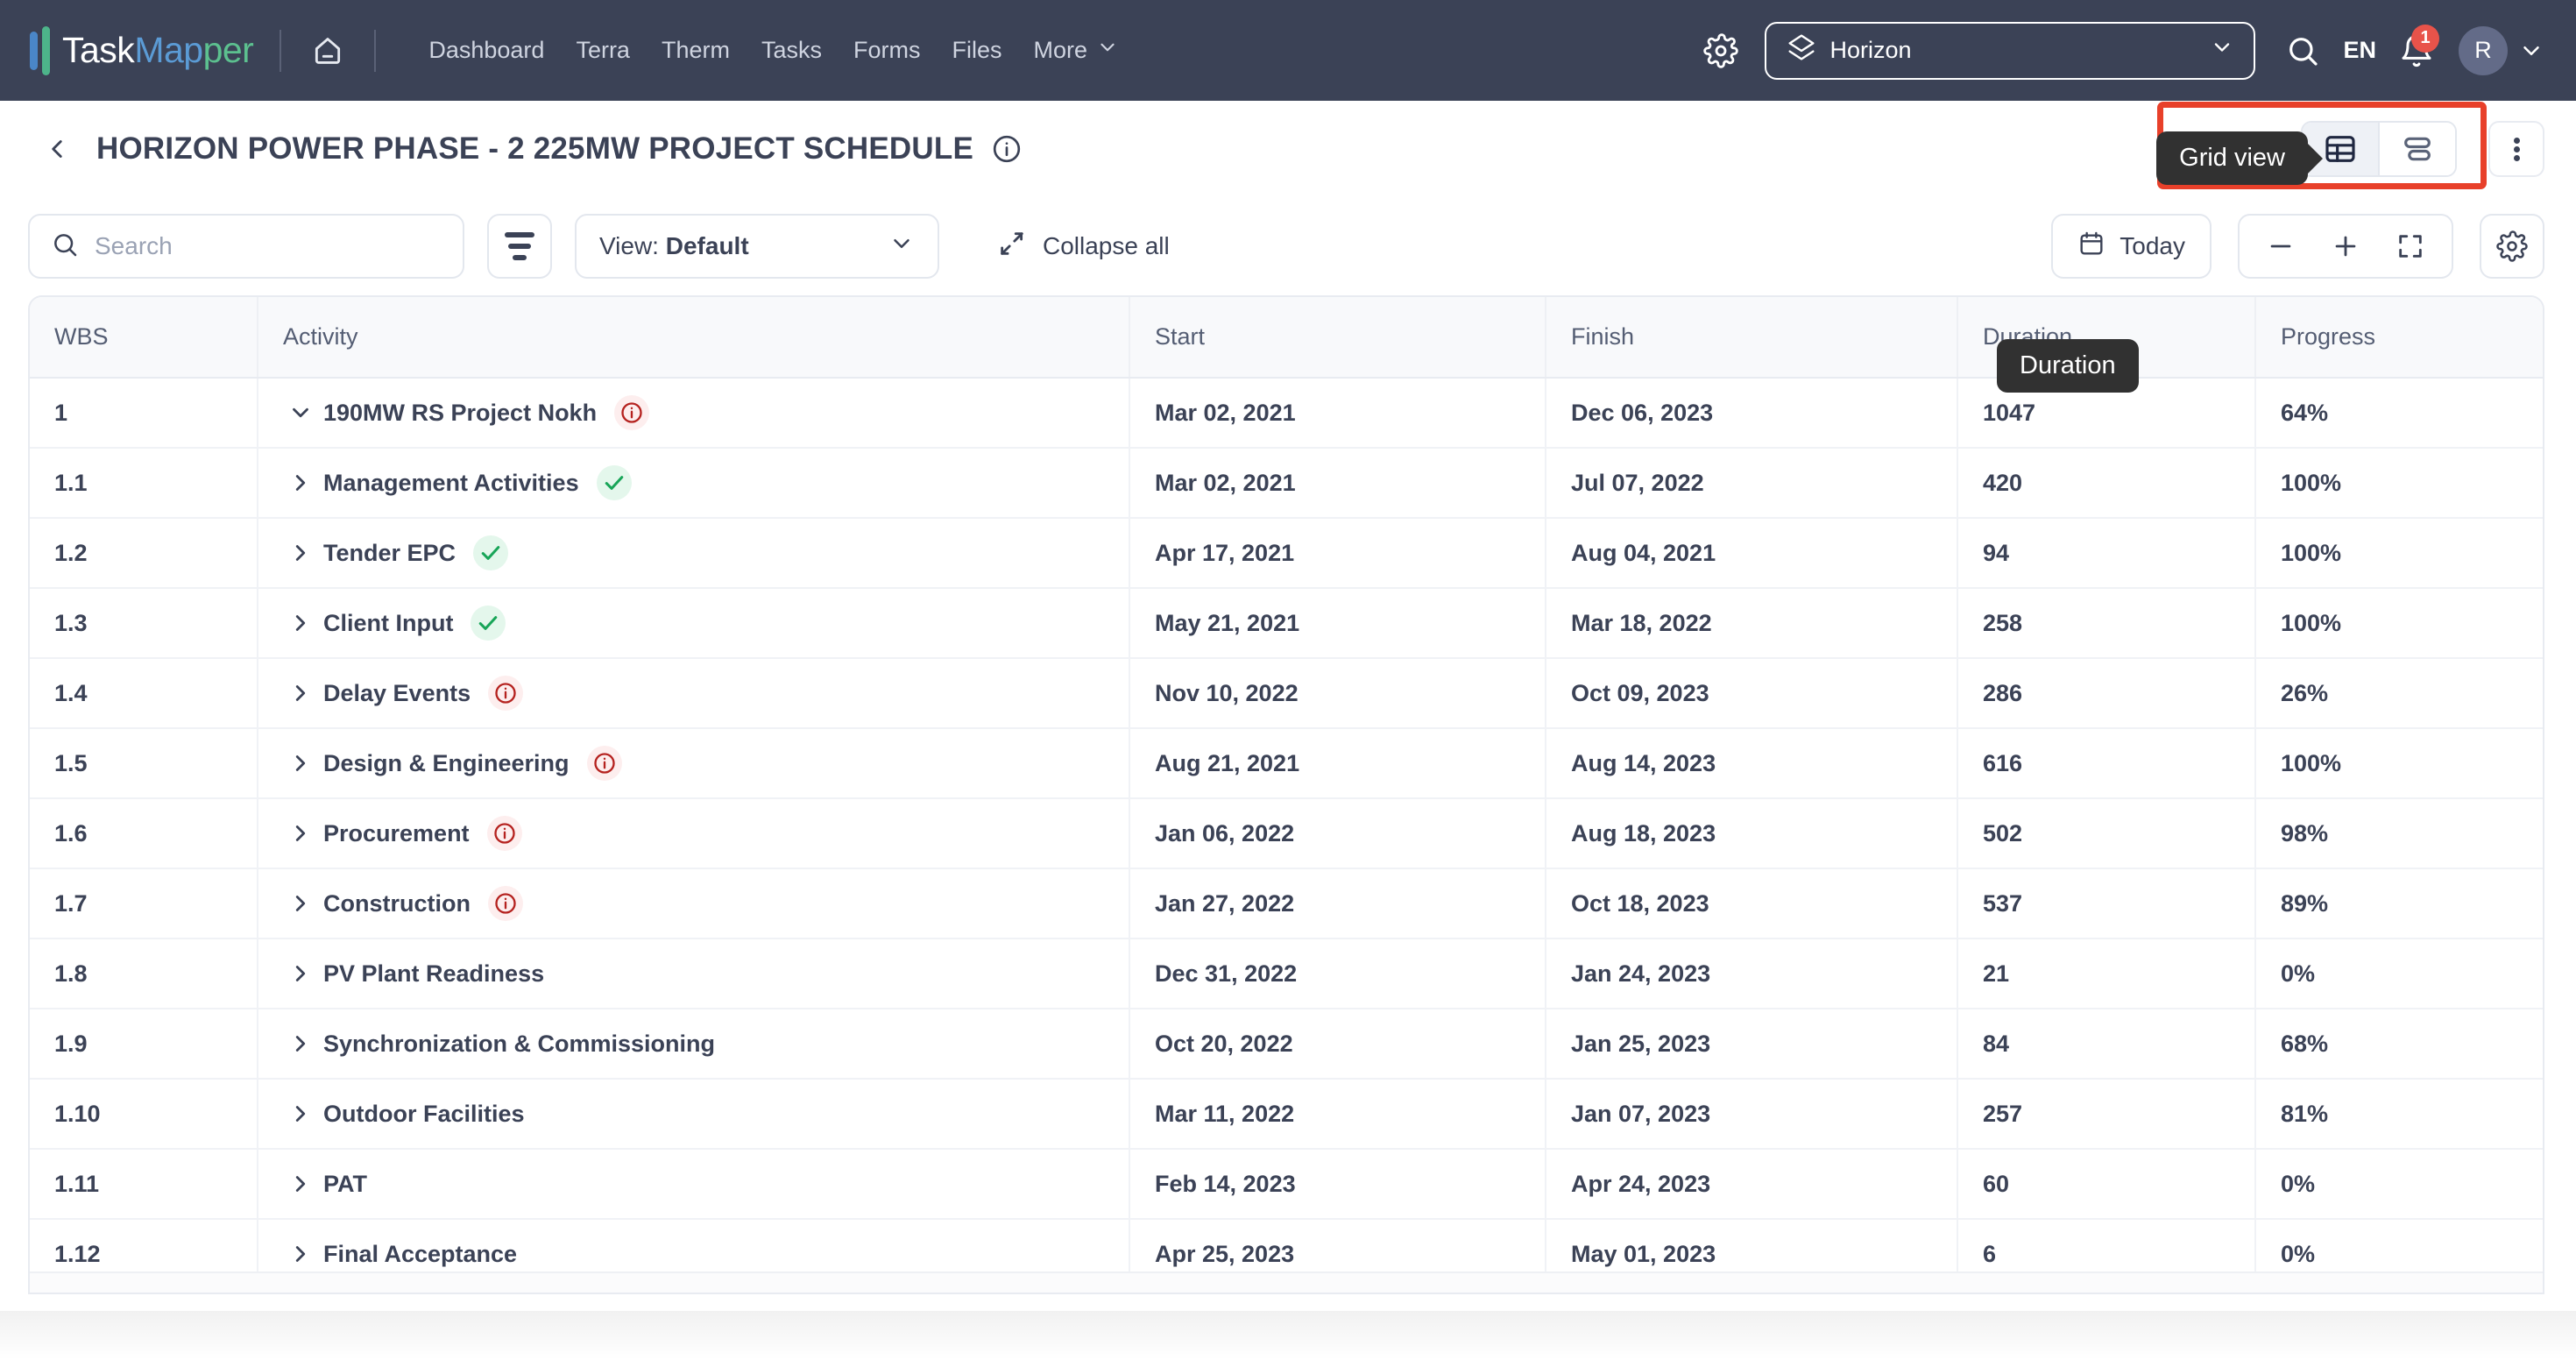 The width and height of the screenshot is (2576, 1360). What do you see at coordinates (2399, 338) in the screenshot?
I see `column-header-progress: Progress` at bounding box center [2399, 338].